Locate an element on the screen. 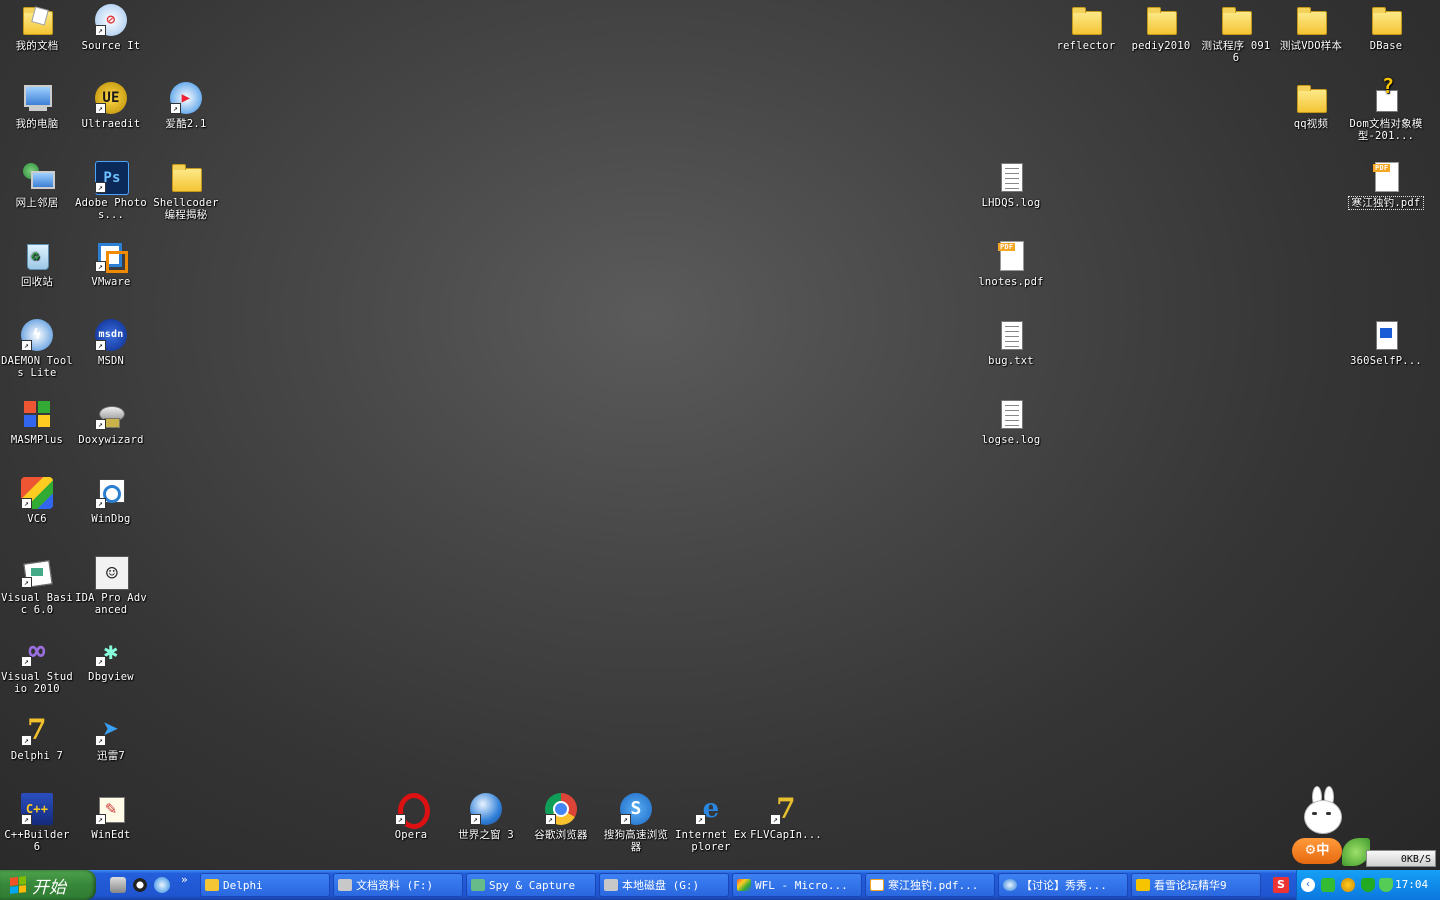 Image resolution: width=1440 pixels, height=900 pixels. task-spy-capture: Spy & Capture is located at coordinates (531, 885).